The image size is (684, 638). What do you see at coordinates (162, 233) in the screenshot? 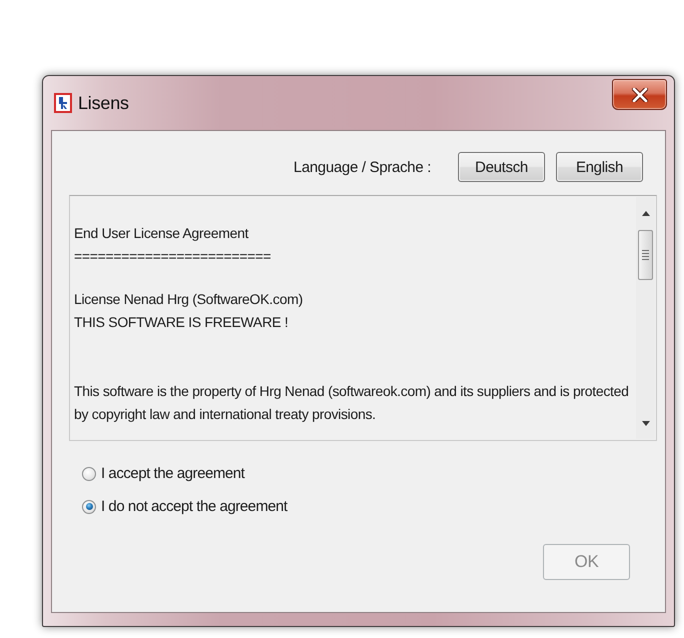
I see `license-text: End User License Agreement` at bounding box center [162, 233].